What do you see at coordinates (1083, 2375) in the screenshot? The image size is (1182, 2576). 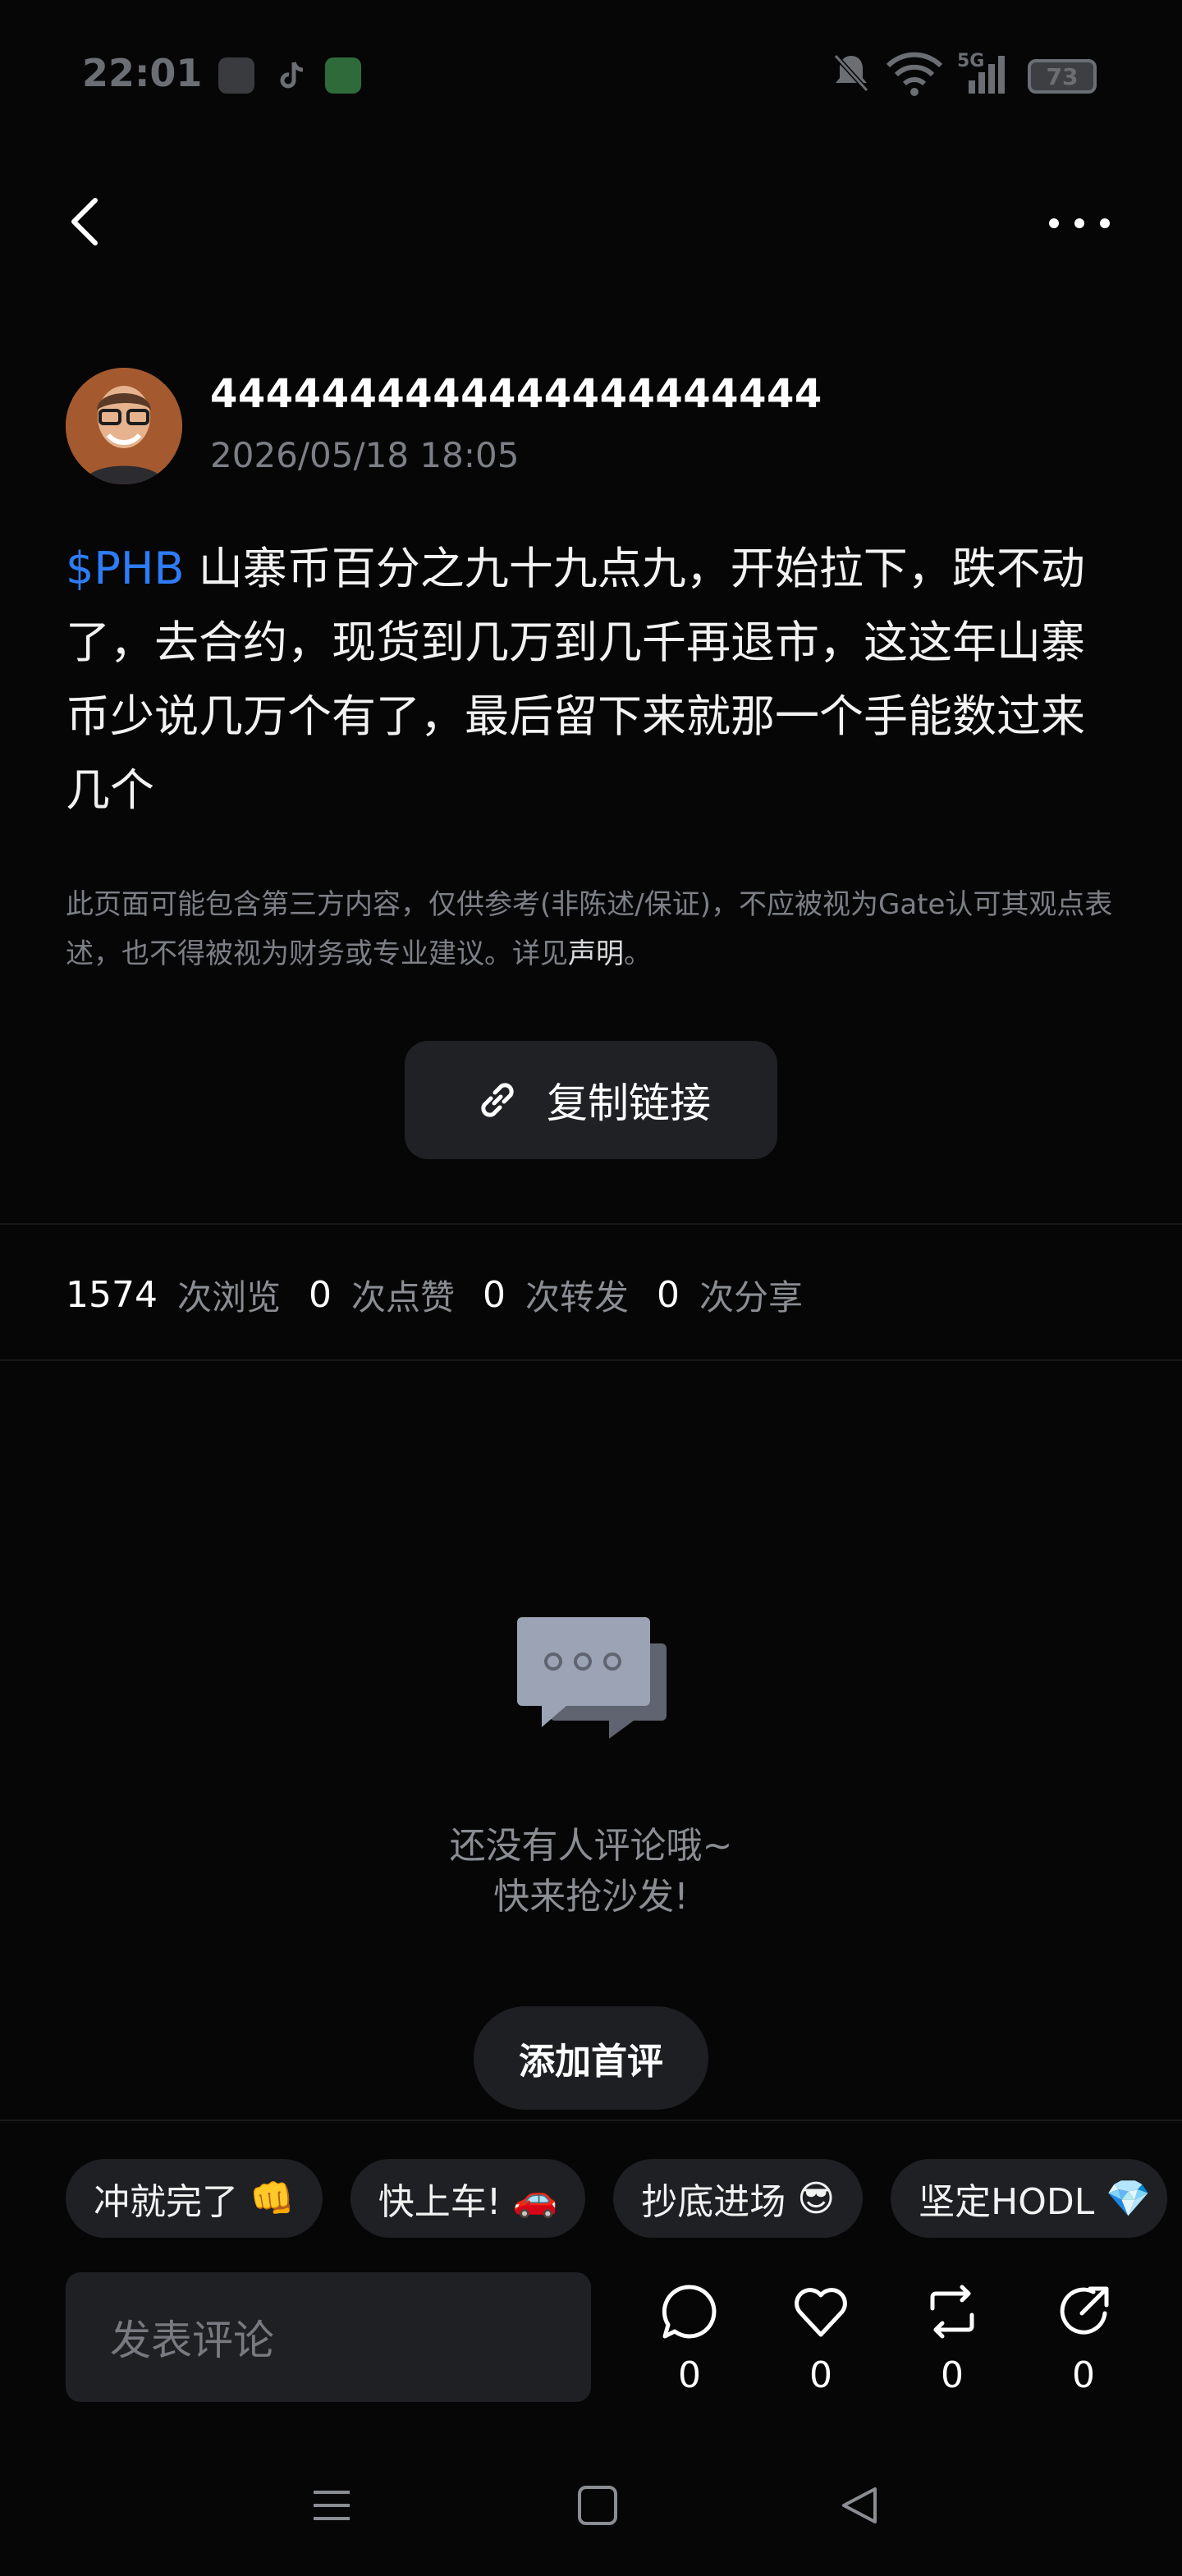 I see `share-count: 0` at bounding box center [1083, 2375].